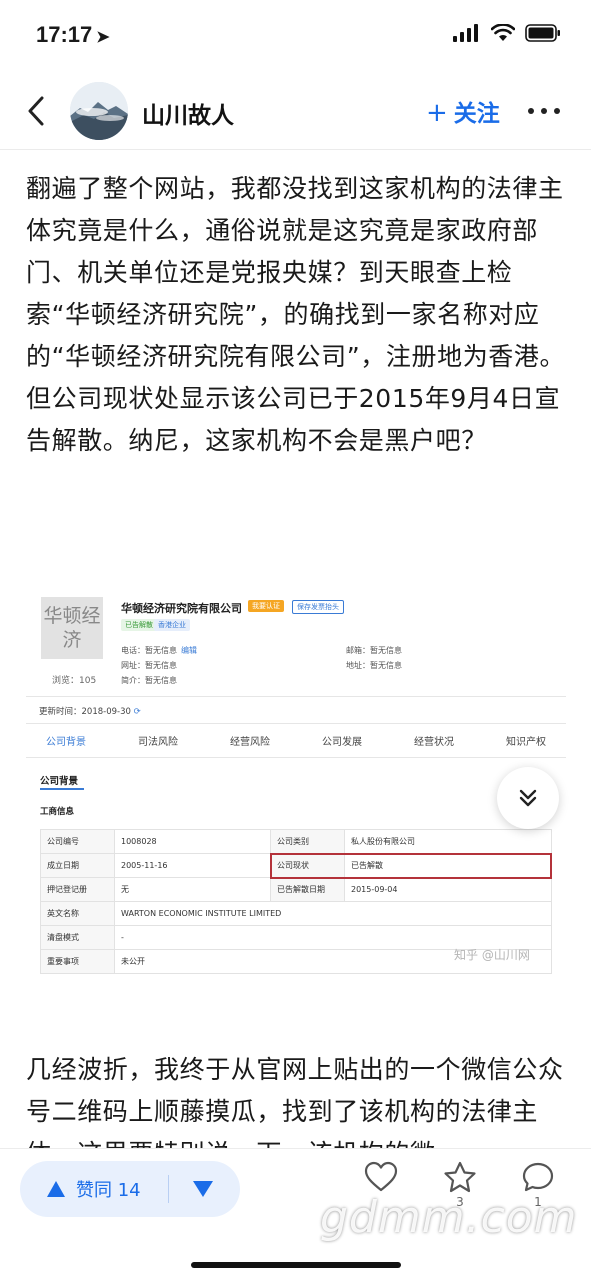 Image resolution: width=591 pixels, height=1280 pixels. What do you see at coordinates (411, 866) in the screenshot?
I see `highlight-box` at bounding box center [411, 866].